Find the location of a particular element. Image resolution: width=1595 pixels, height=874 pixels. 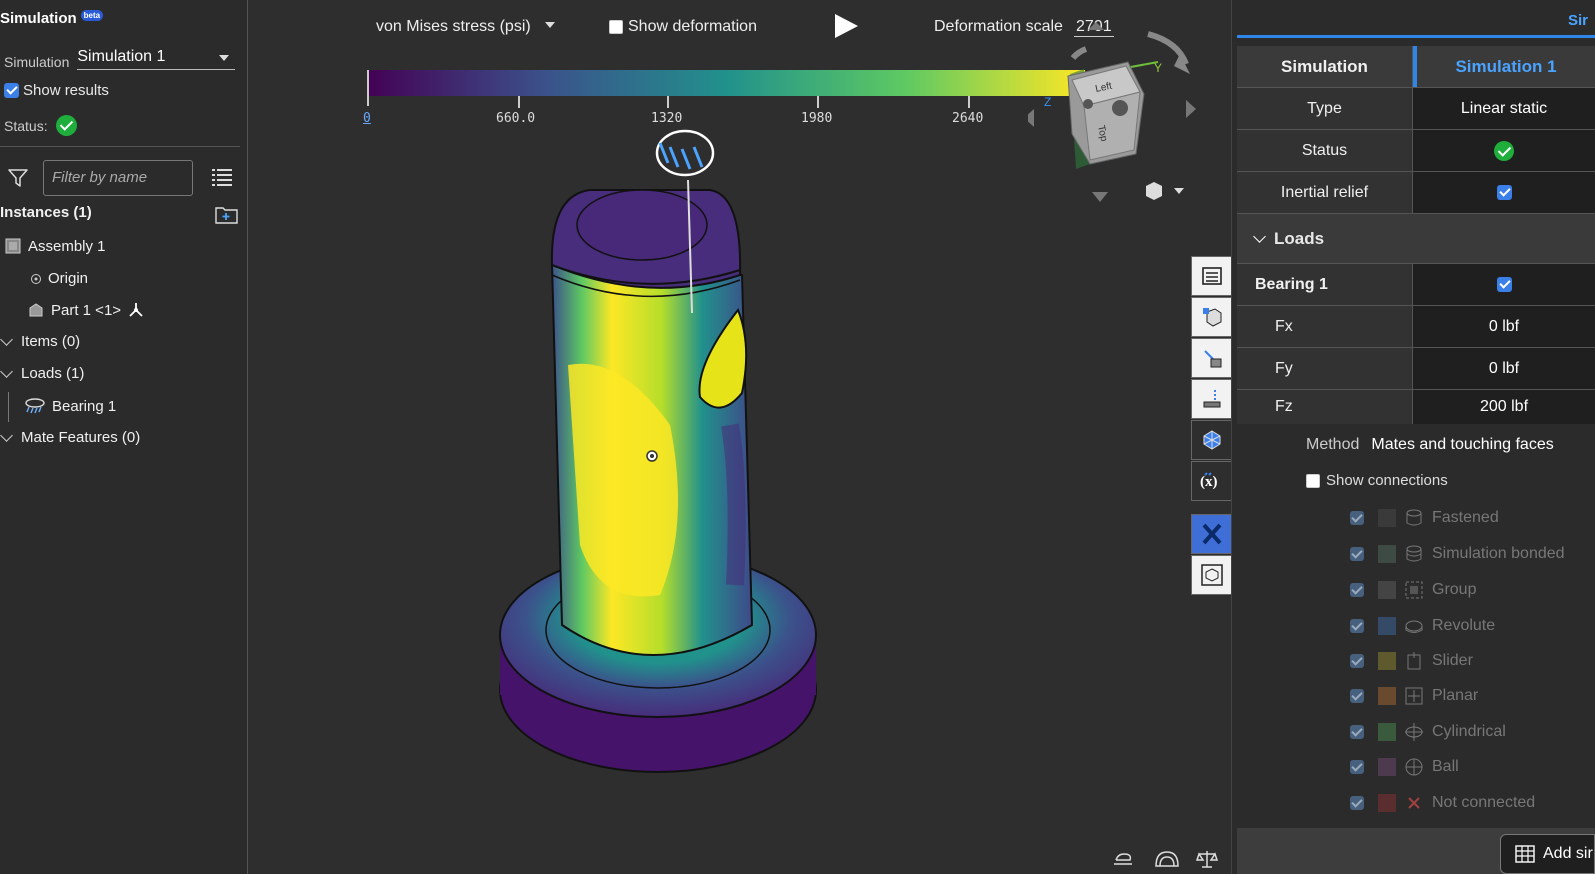

tool-button-isolate is located at coordinates (1211, 575).